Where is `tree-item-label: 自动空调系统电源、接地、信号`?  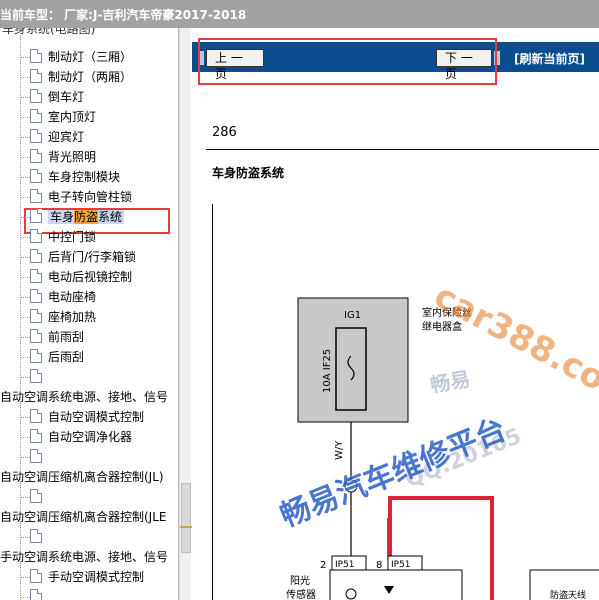
tree-item-label: 自动空调系统电源、接地、信号 is located at coordinates (84, 397).